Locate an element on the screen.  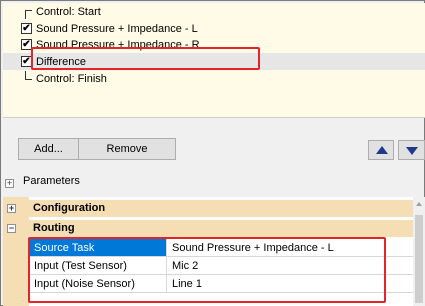
task-label: Sound Pressure + Impedance - L is located at coordinates (117, 29).